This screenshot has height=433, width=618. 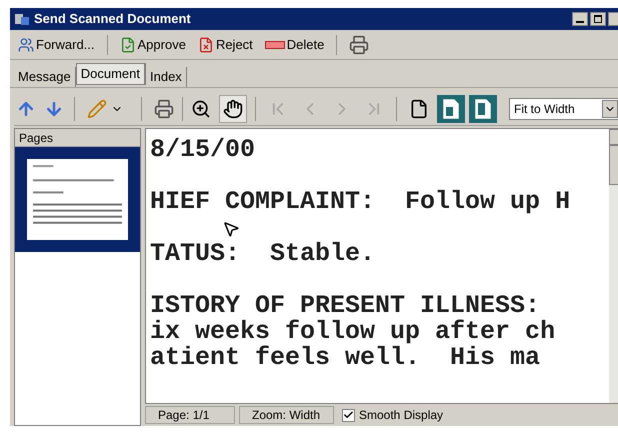 I want to click on zoom-dropdown: Fit to Width, so click(x=563, y=109).